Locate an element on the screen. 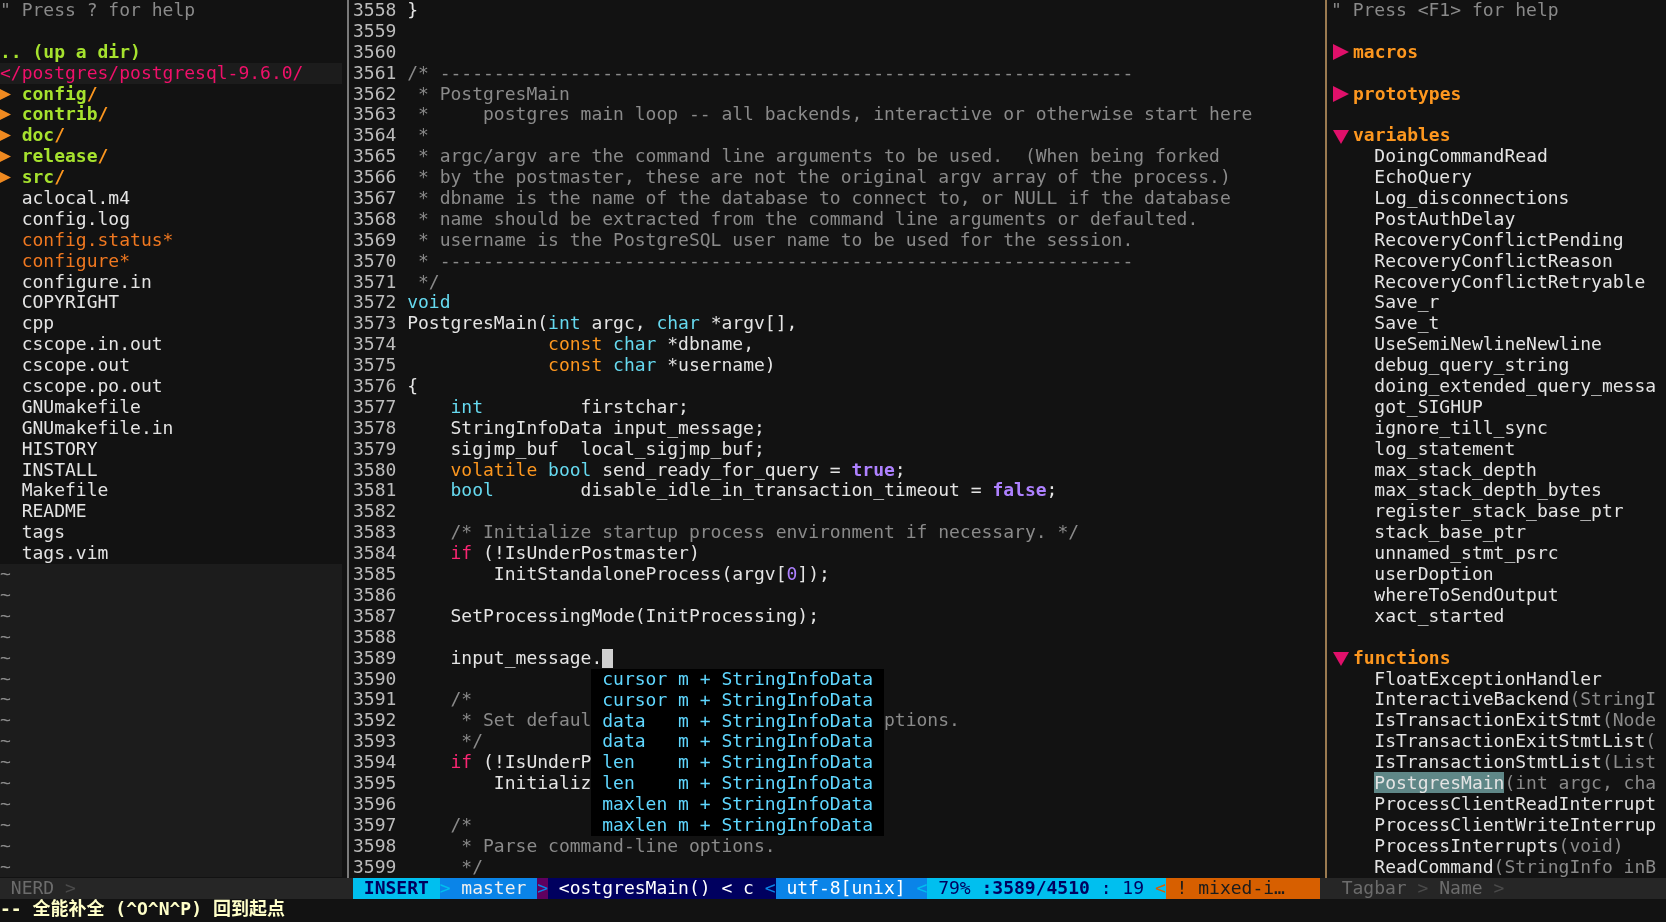 Image resolution: width=1666 pixels, height=922 pixels. code-line: * postgres main loop -- all backends, interactive or otherwise start here is located at coordinates (835, 115).